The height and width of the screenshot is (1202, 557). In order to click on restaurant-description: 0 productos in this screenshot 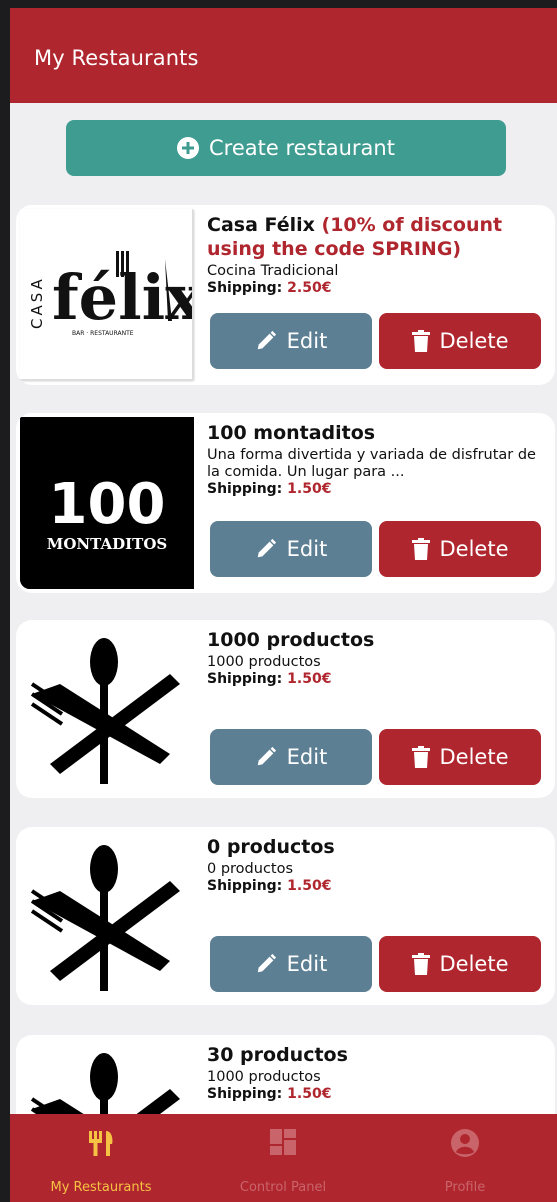, I will do `click(250, 869)`.